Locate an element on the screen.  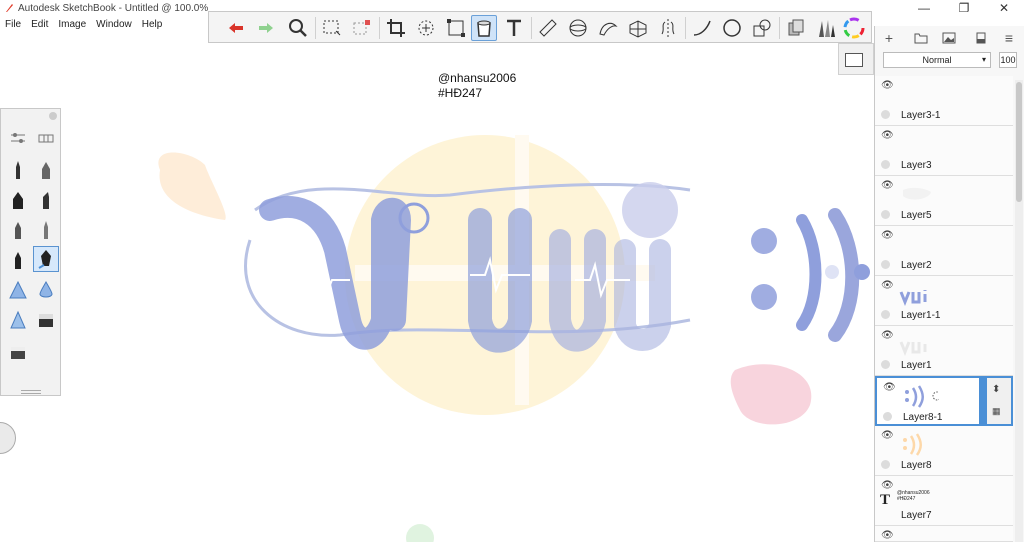
layer-row: 👁 is located at coordinates (944, 534).